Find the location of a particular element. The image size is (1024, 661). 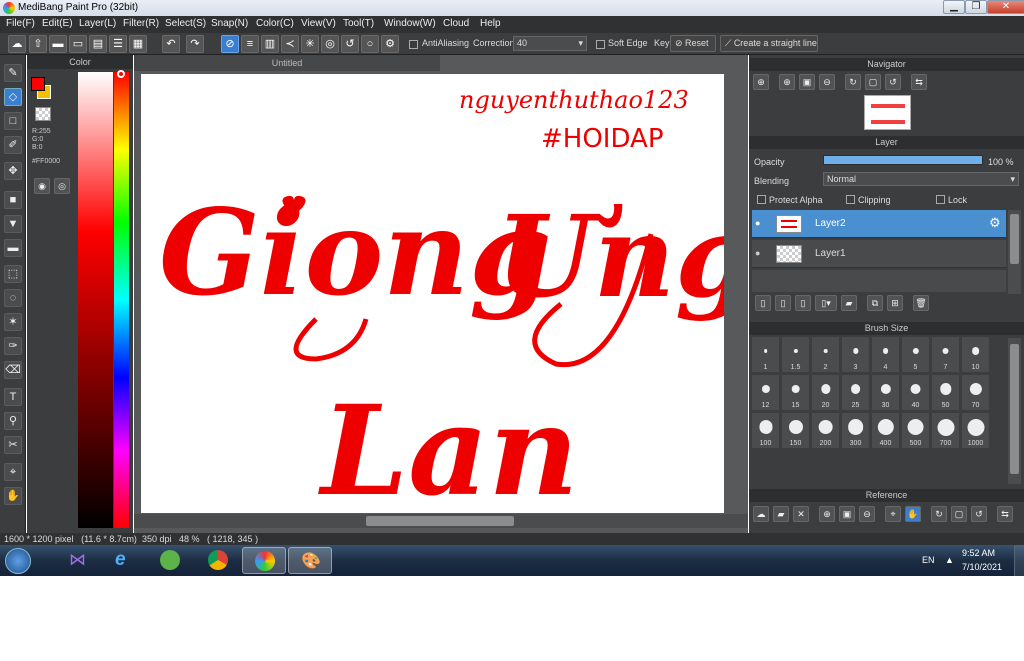

undo-icon: ↶ is located at coordinates (171, 44).